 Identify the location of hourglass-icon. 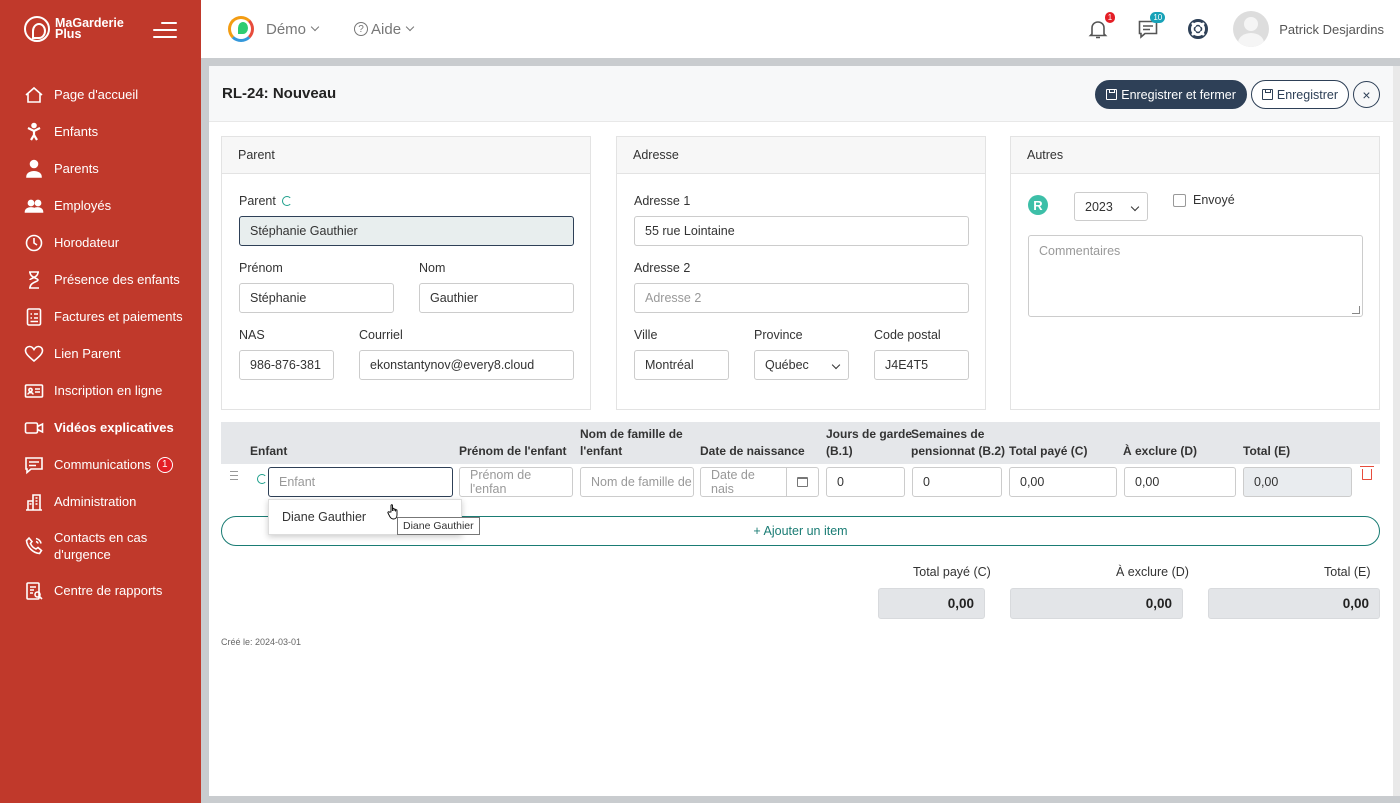
(34, 280).